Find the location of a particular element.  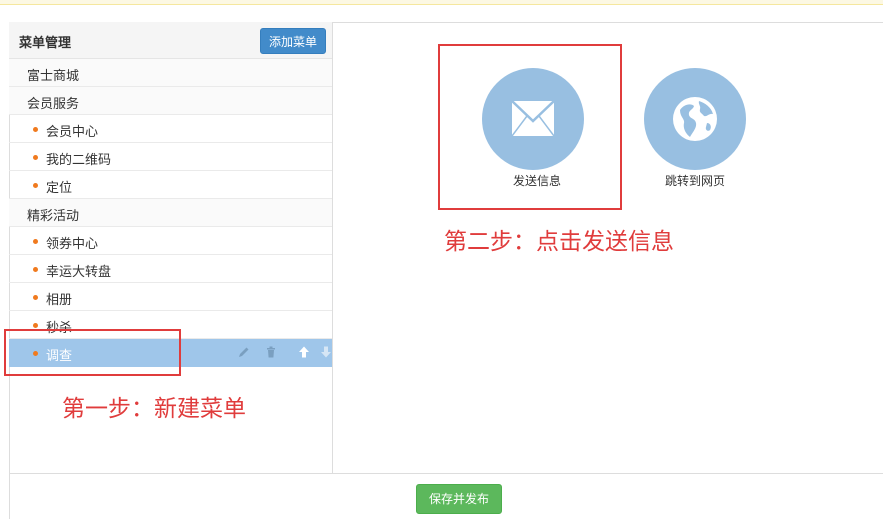

menu-item-coupon-center: 领券中心 is located at coordinates (170, 241).